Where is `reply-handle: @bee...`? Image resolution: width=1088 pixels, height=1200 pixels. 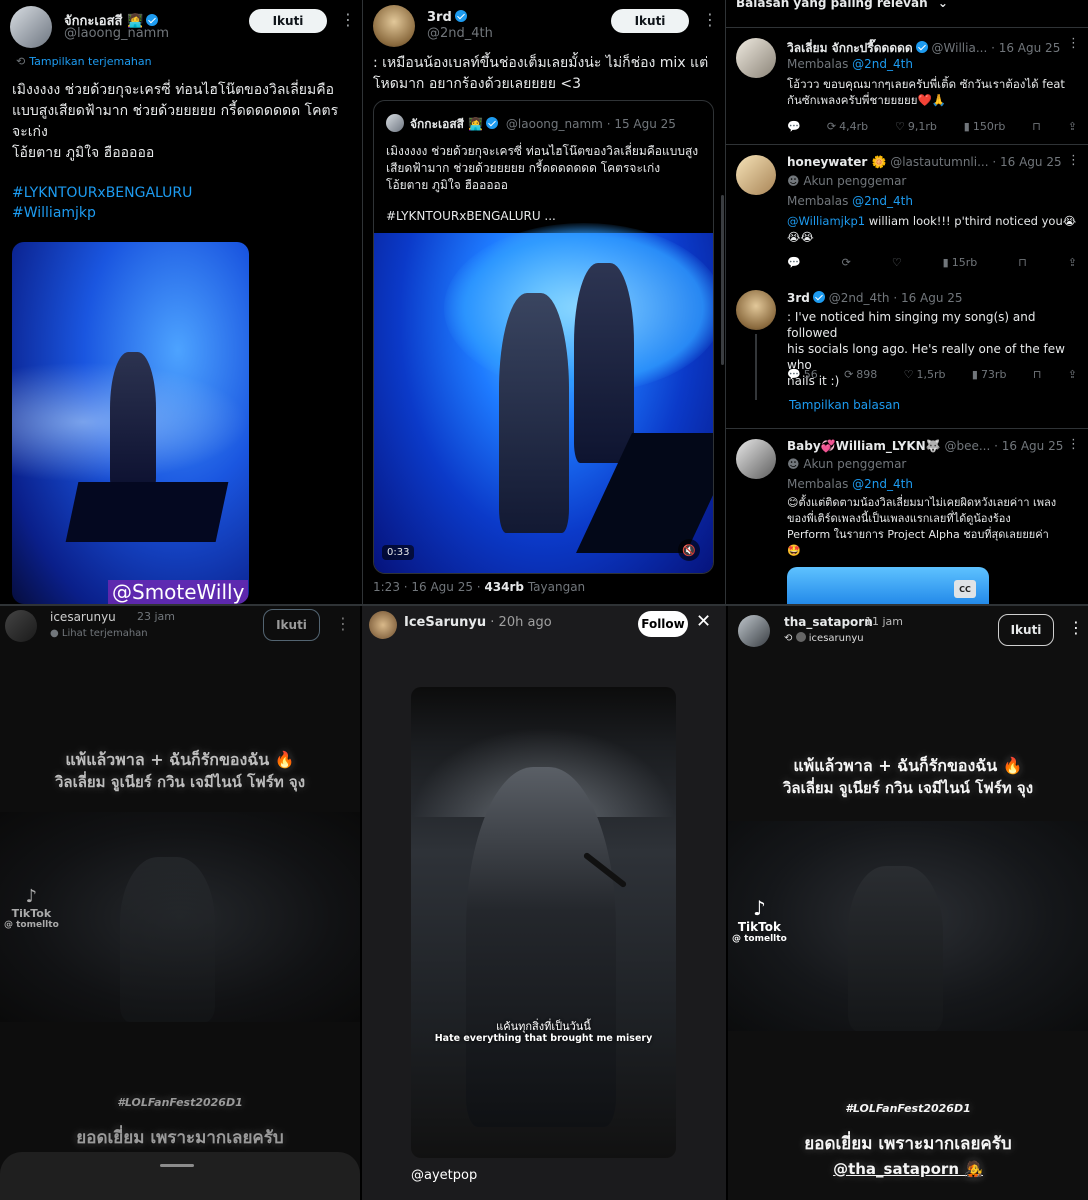 reply-handle: @bee... is located at coordinates (967, 446).